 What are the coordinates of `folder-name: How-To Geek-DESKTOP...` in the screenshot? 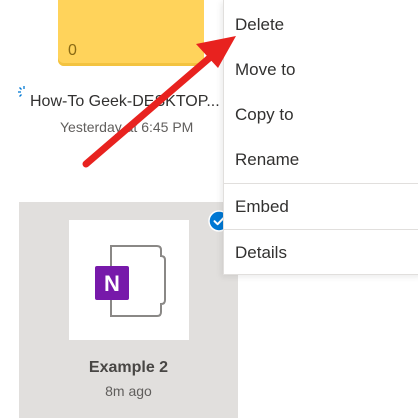 It's located at (130, 102).